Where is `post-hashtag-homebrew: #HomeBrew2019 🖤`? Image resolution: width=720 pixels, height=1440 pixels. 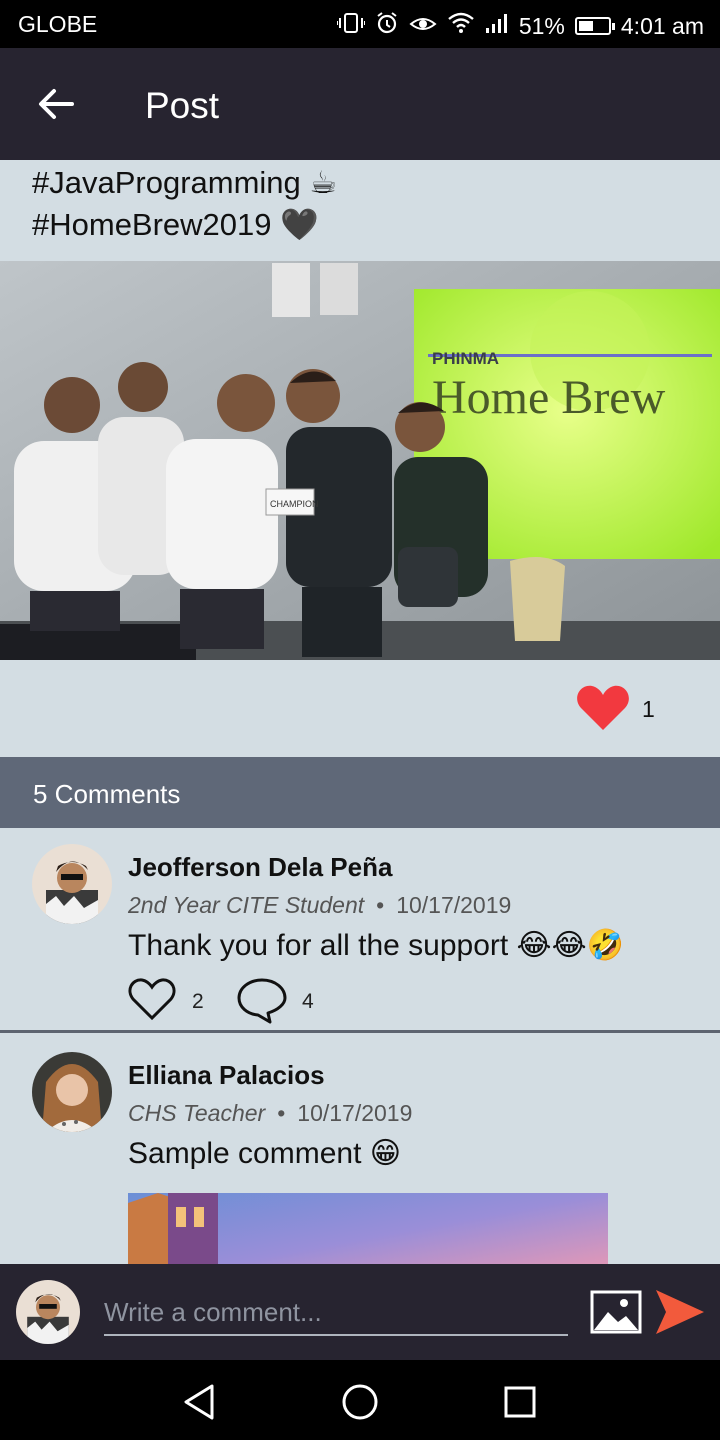
post-hashtag-homebrew: #HomeBrew2019 🖤 is located at coordinates (175, 224).